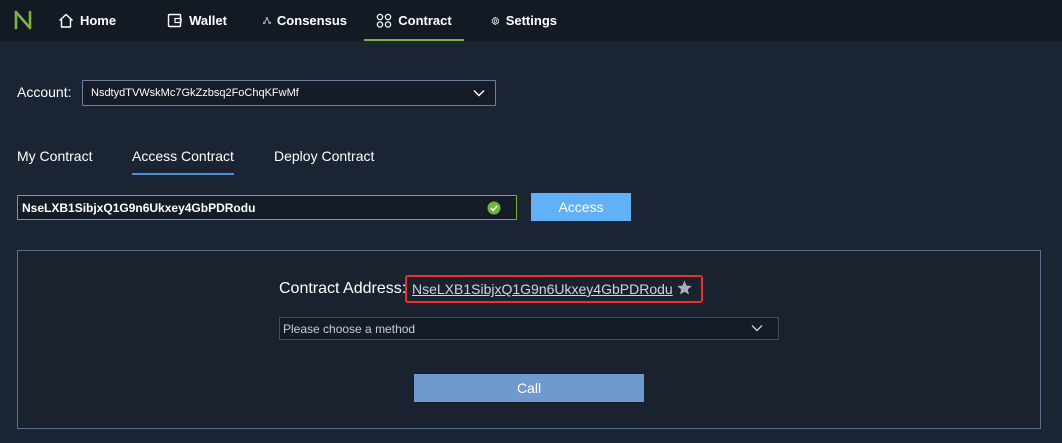 This screenshot has height=443, width=1062. I want to click on nav-settings-label: Settings, so click(531, 20).